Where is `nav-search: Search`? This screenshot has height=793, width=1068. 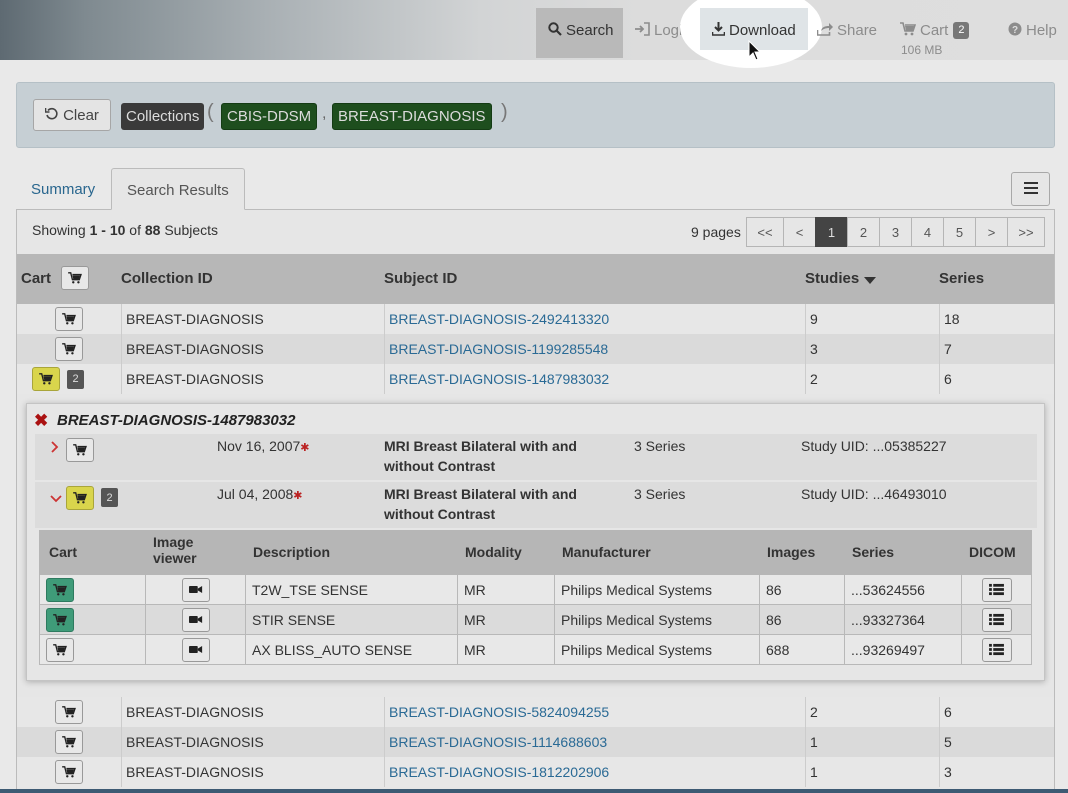 nav-search: Search is located at coordinates (579, 33).